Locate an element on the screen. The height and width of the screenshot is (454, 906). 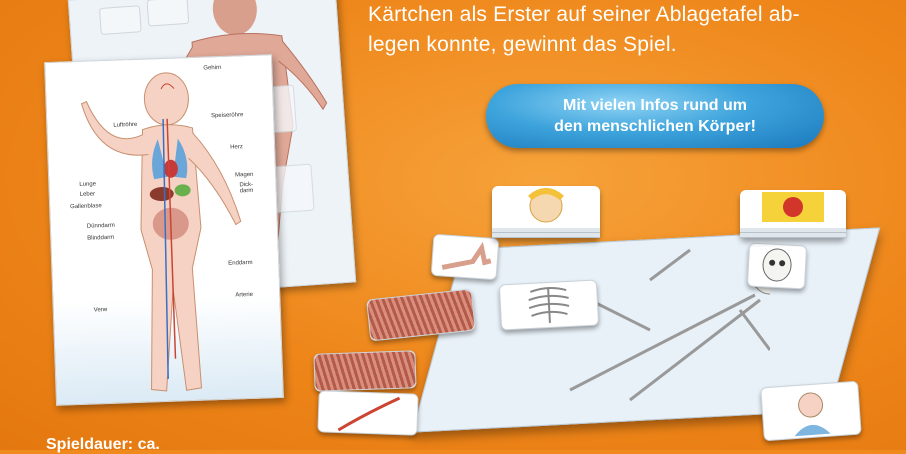
vein-card is located at coordinates (368, 413).